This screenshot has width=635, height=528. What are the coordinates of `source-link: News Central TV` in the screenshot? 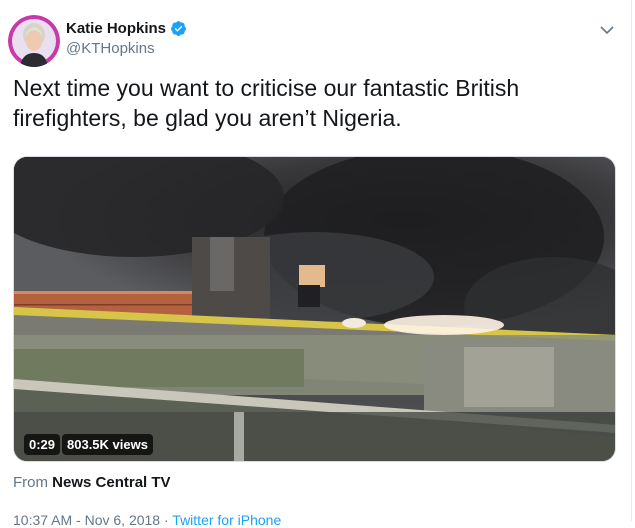 It's located at (111, 482).